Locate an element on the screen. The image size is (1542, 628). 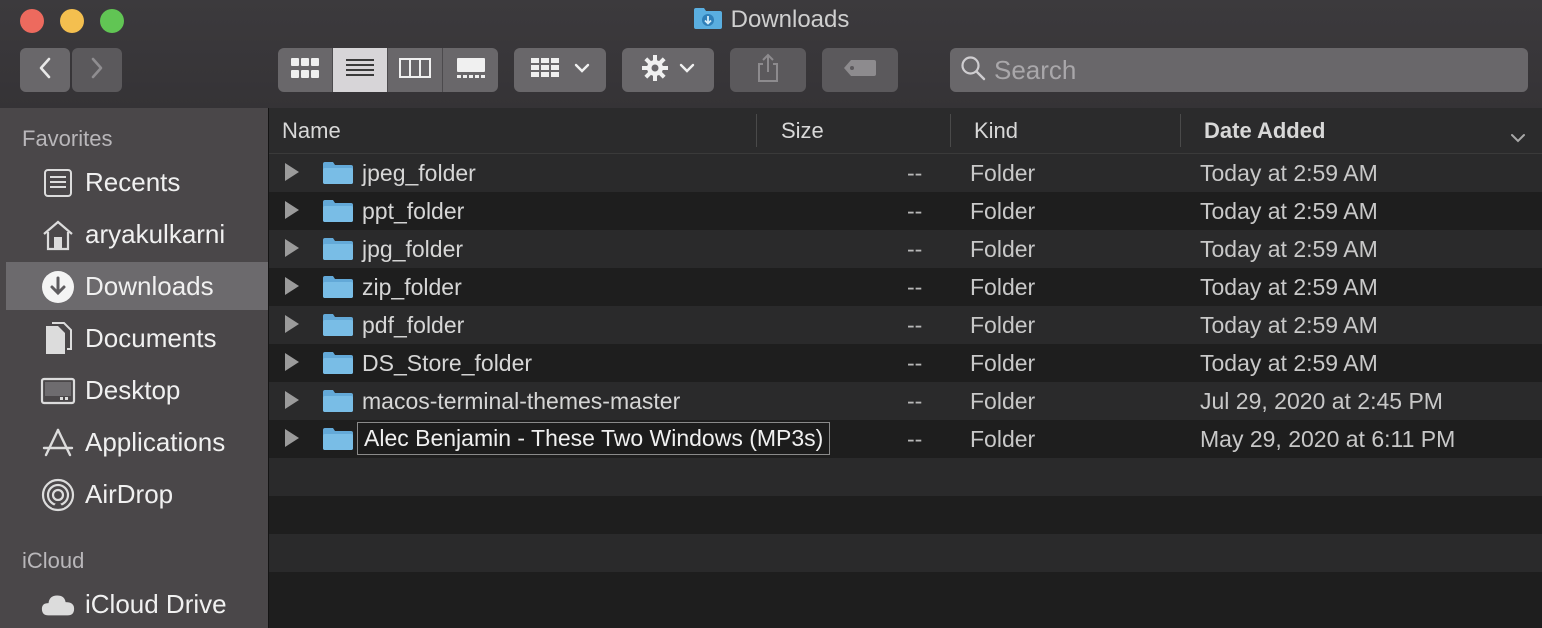
share-button is located at coordinates (768, 70).